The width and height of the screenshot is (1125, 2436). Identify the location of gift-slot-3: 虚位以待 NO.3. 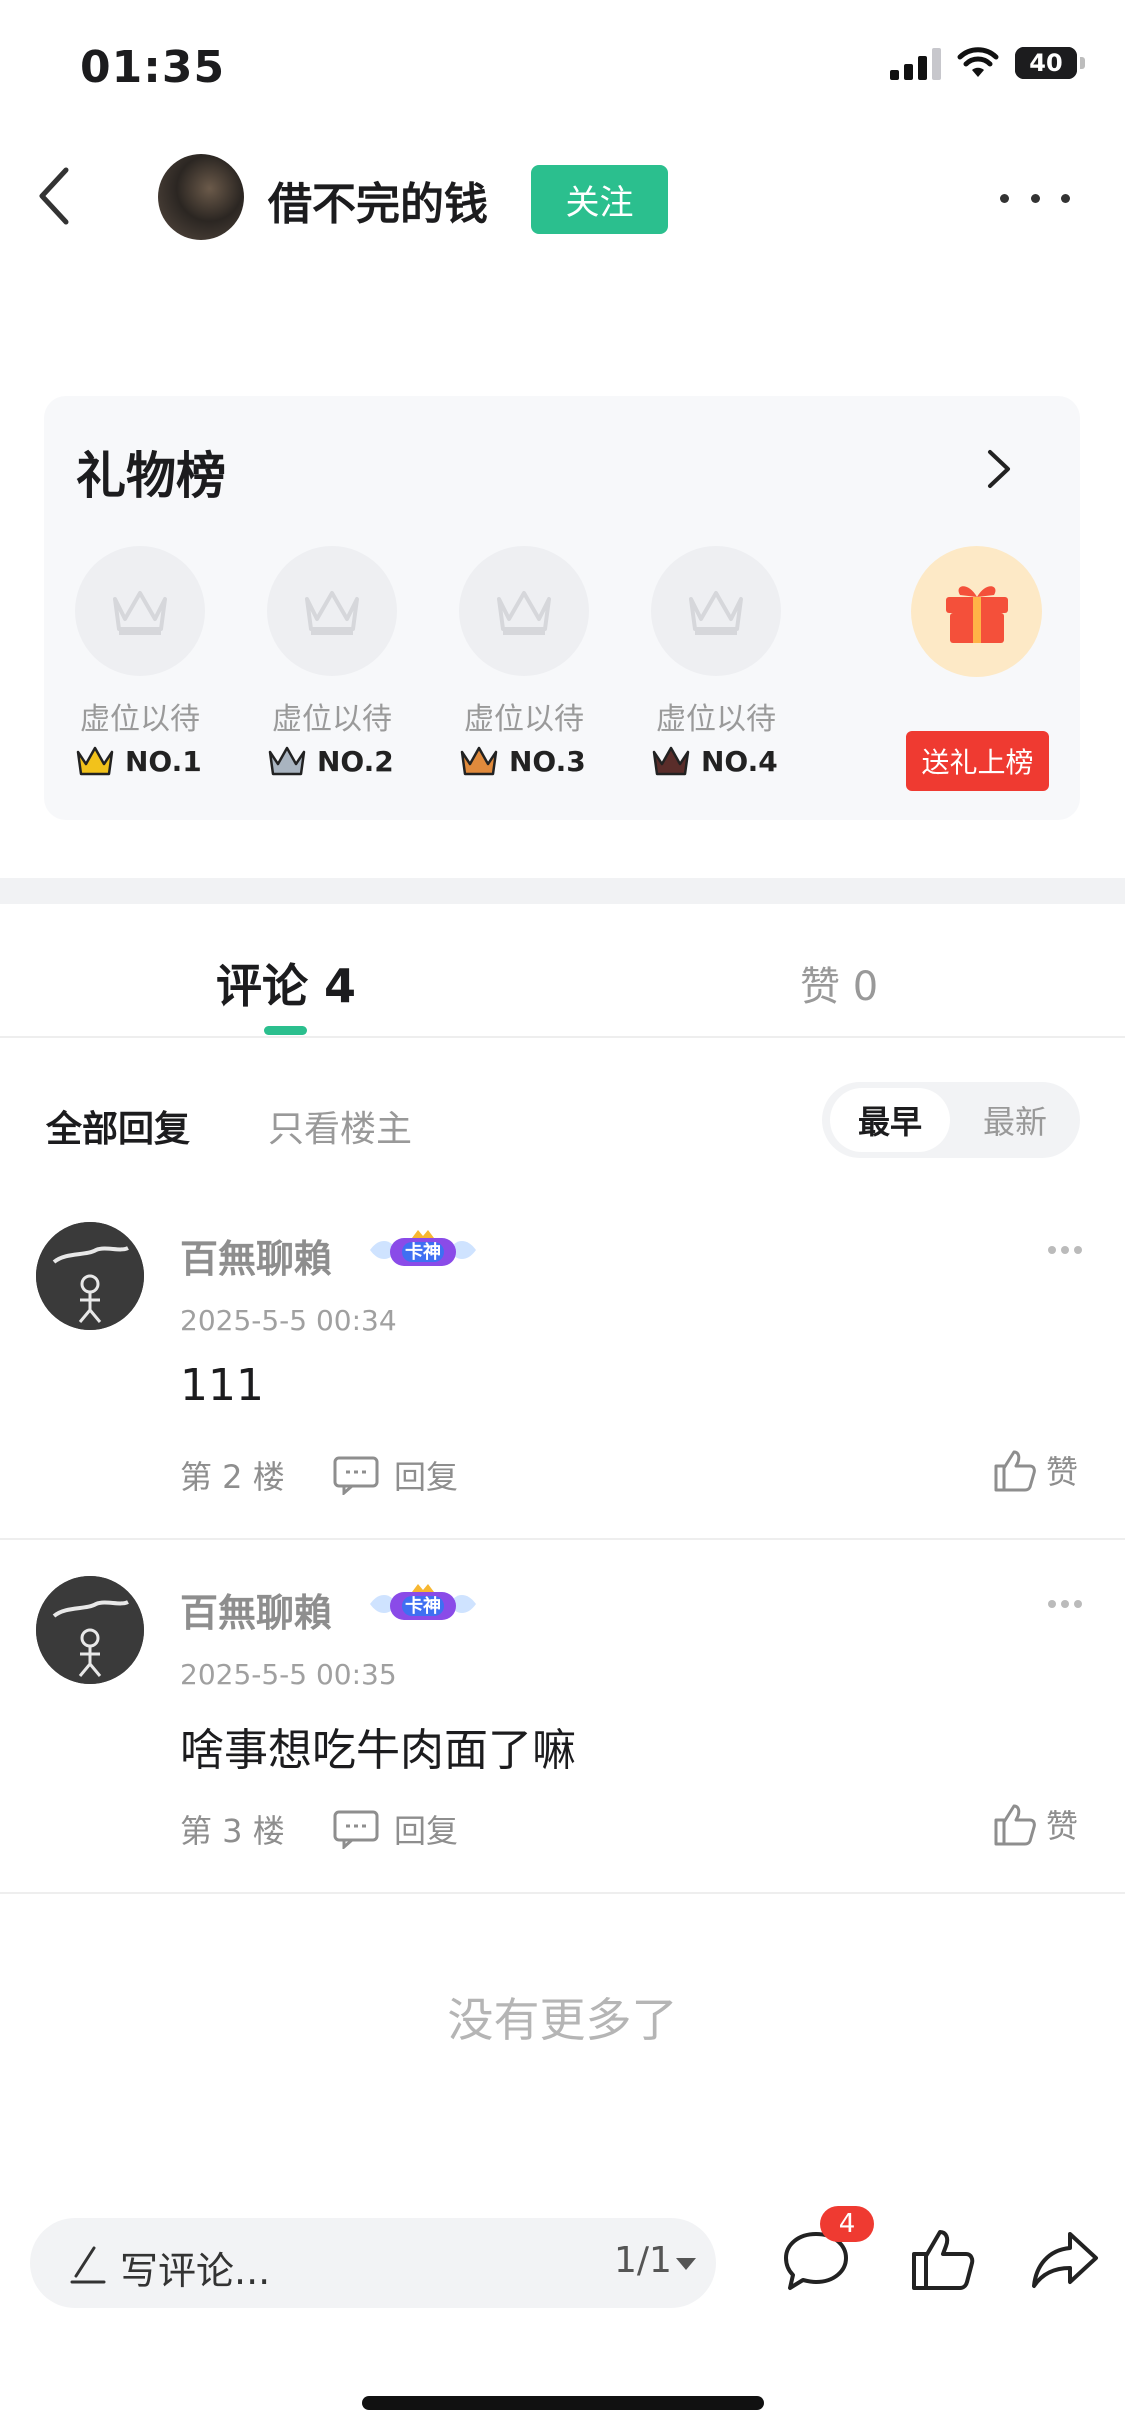
(524, 662).